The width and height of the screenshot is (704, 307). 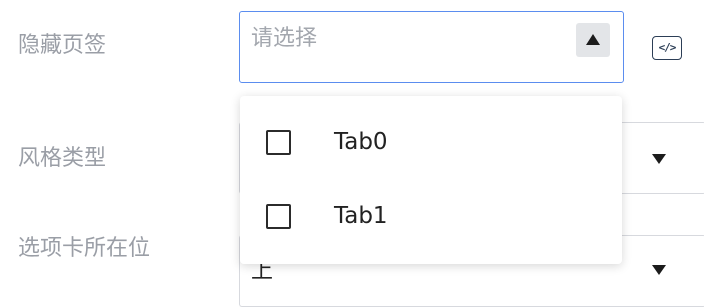 What do you see at coordinates (284, 38) in the screenshot?
I see `hidden-tabs-placeholder: 请选择` at bounding box center [284, 38].